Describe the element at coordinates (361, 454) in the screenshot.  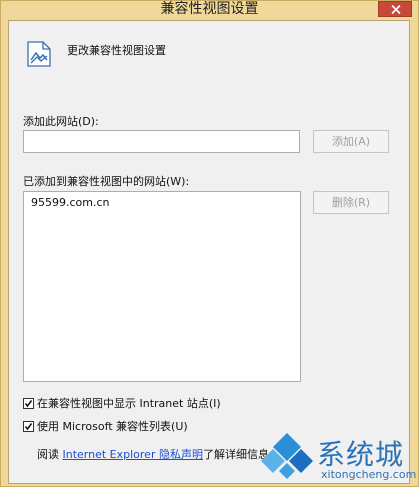
I see `watermark-brand-cn: 系统城` at that location.